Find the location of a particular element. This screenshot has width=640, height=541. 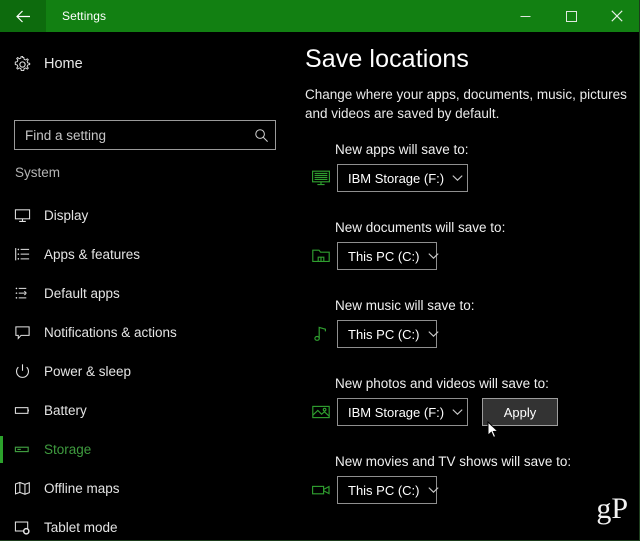

title-bar: Settings is located at coordinates (319, 16).